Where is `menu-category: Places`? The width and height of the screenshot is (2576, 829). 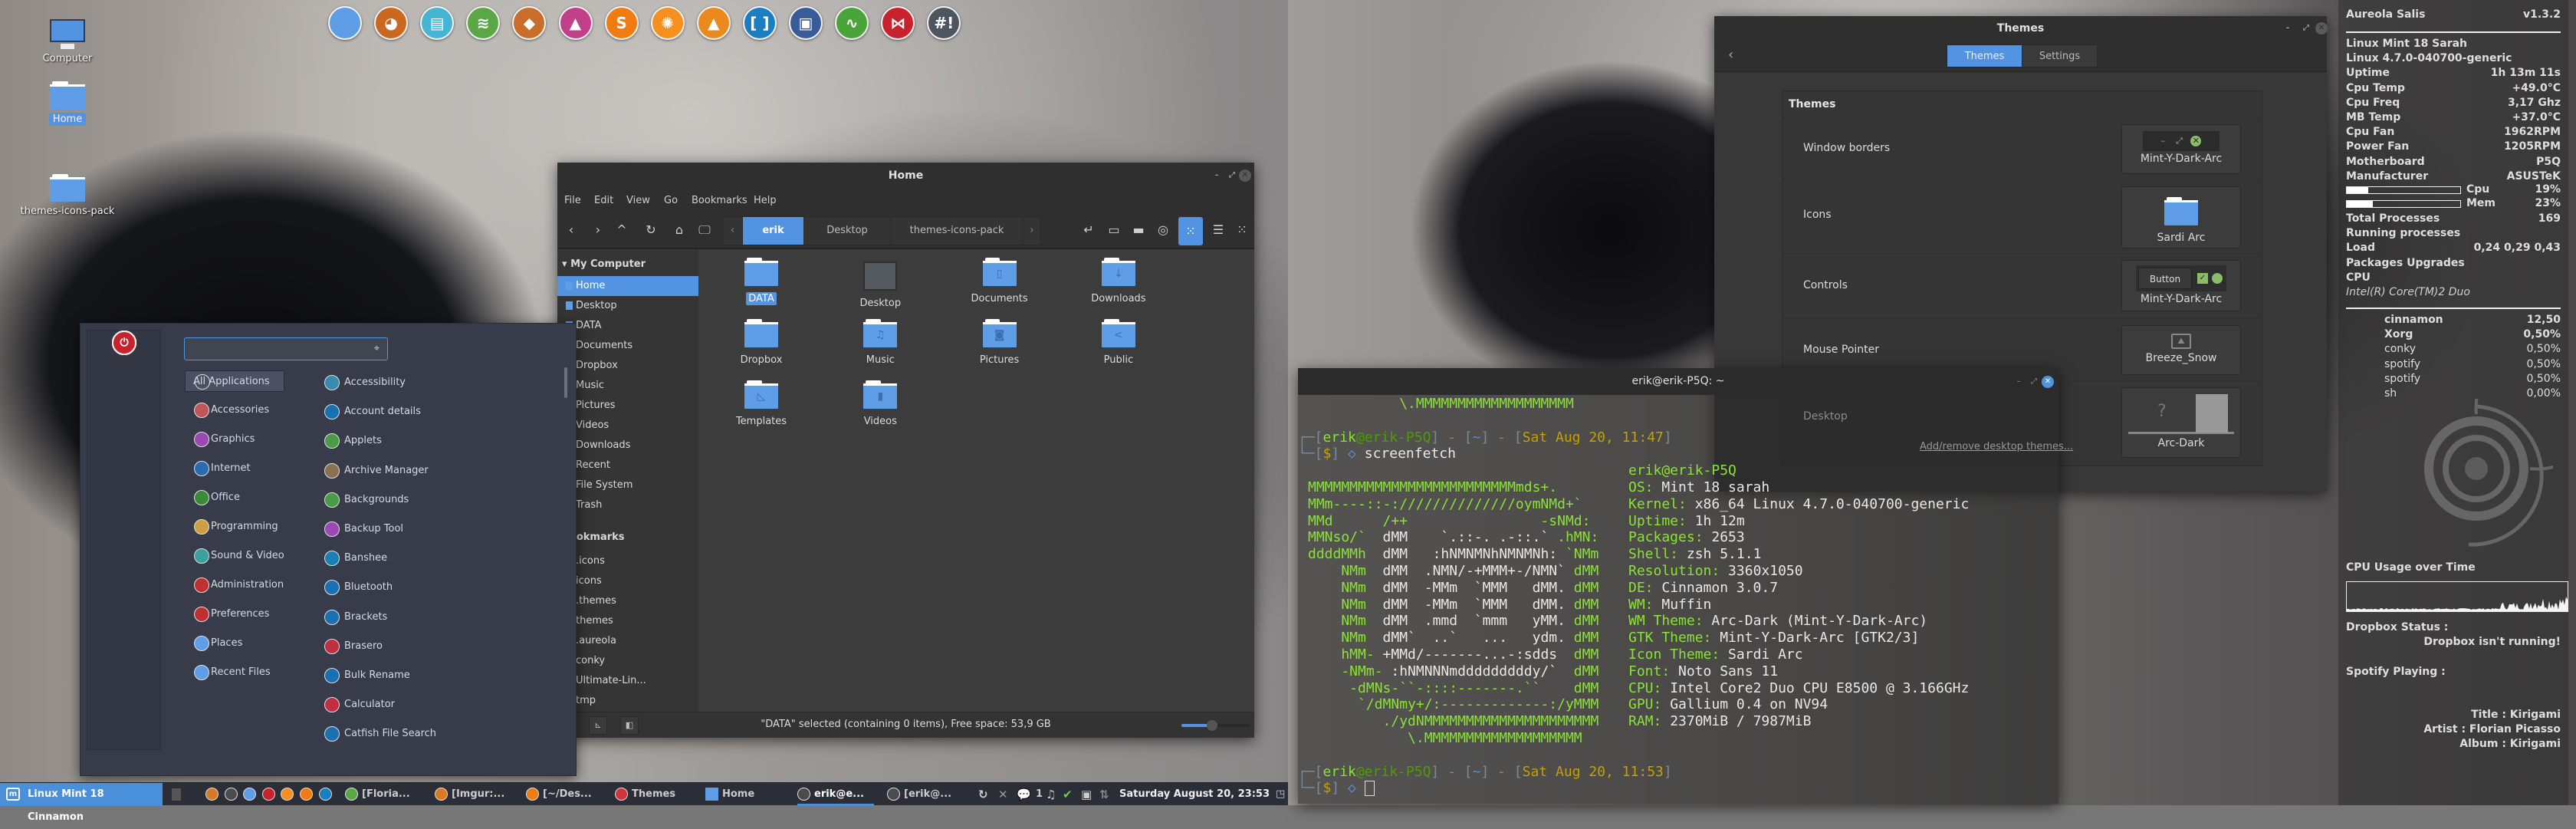 menu-category: Places is located at coordinates (235, 644).